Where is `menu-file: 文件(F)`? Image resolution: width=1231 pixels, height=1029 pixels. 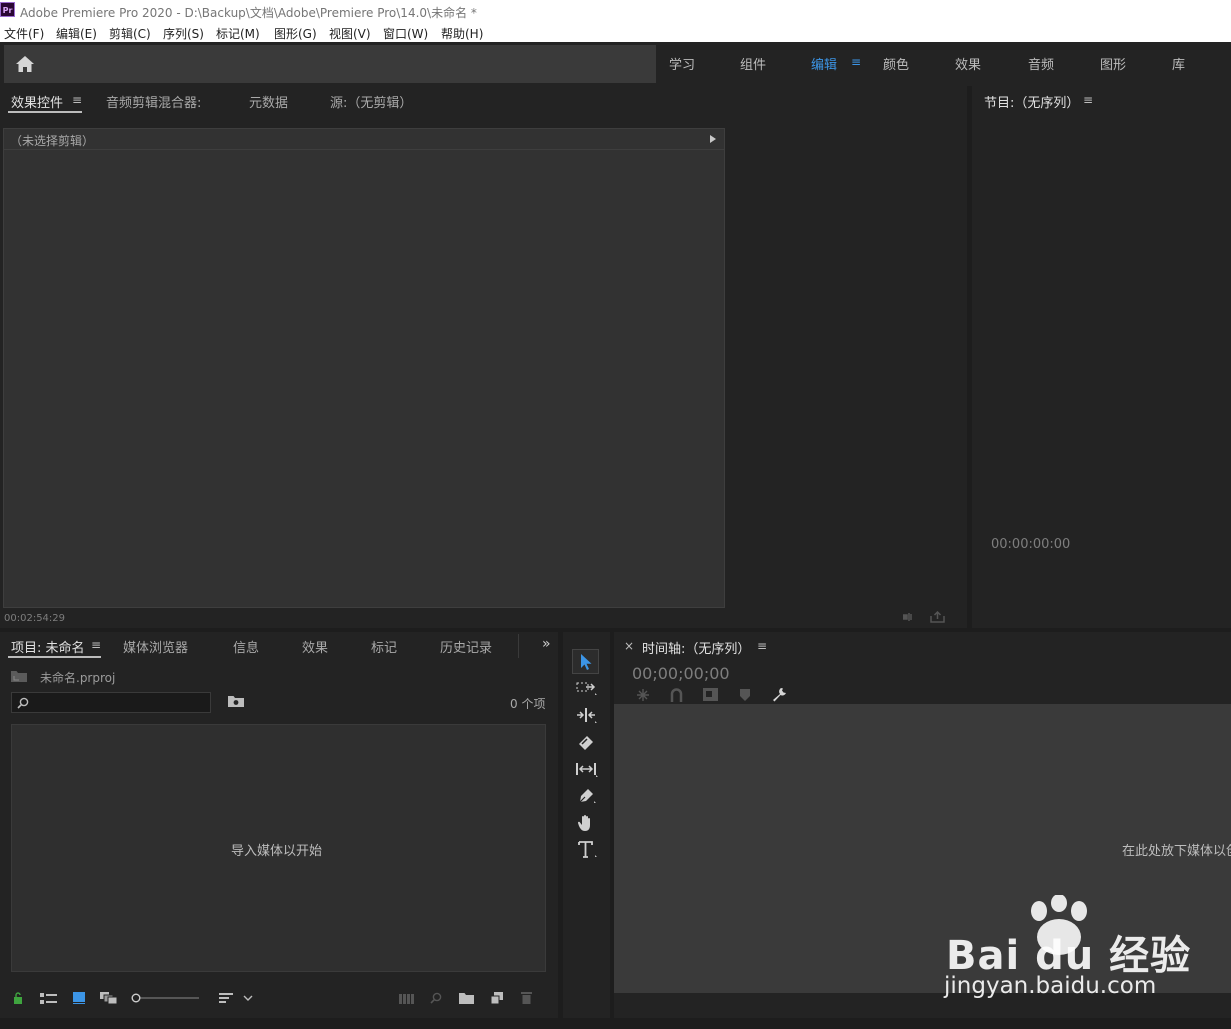
menu-file: 文件(F) is located at coordinates (24, 33).